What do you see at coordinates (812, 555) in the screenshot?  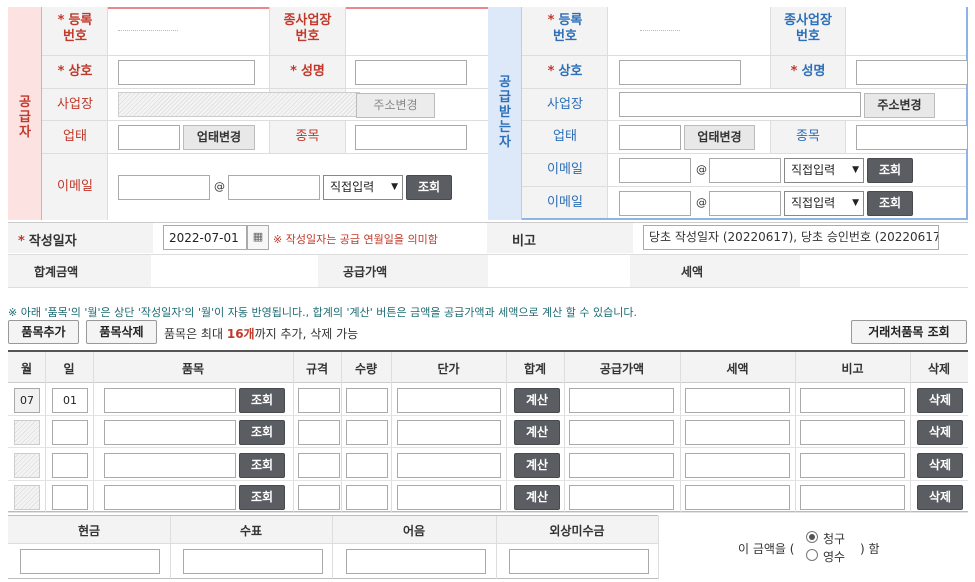 I see `receipt-radio` at bounding box center [812, 555].